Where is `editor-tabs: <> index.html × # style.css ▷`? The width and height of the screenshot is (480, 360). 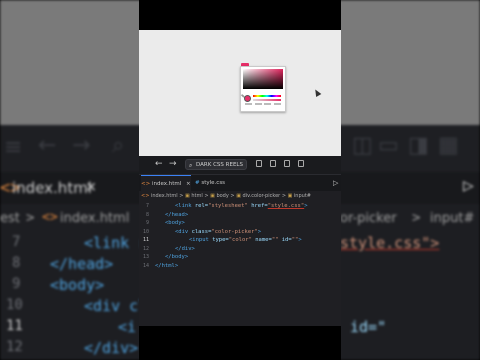
editor-tabs: <> index.html × # style.css ▷ is located at coordinates (240, 183).